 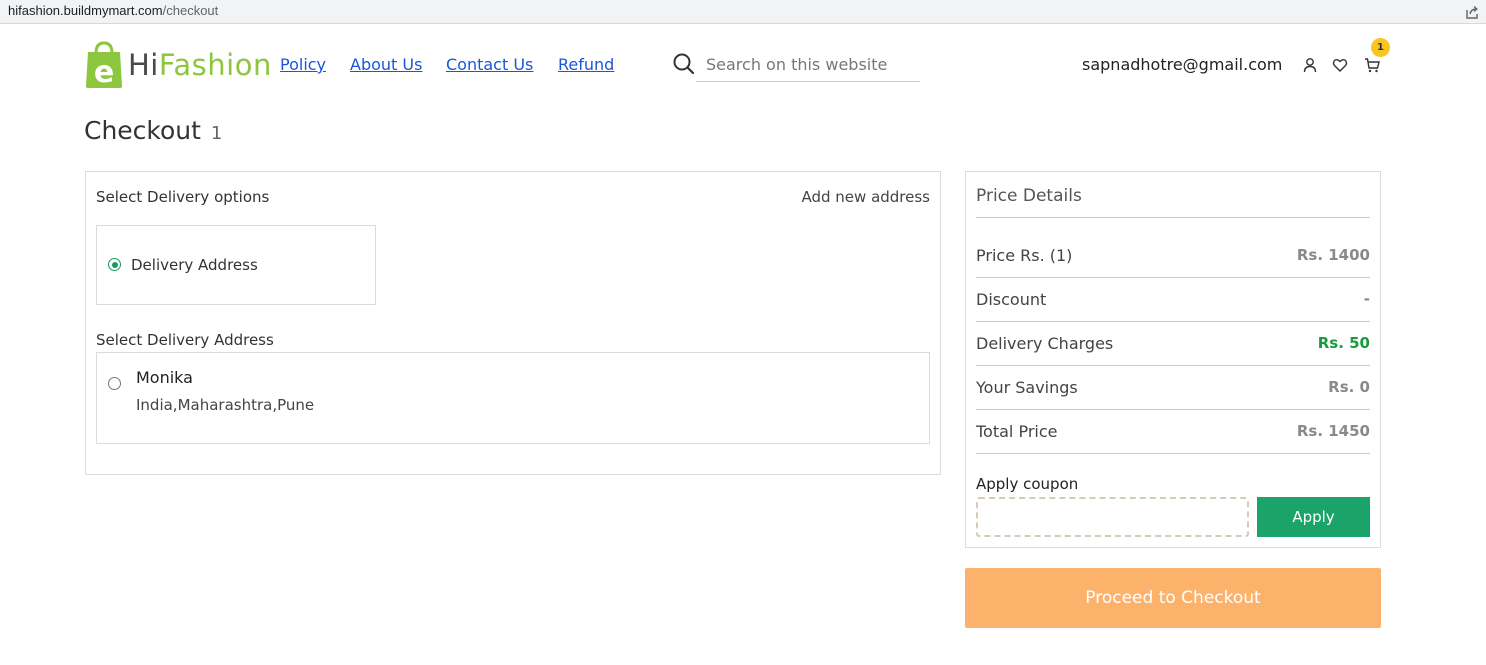 I want to click on coupon-input, so click(x=1112, y=517).